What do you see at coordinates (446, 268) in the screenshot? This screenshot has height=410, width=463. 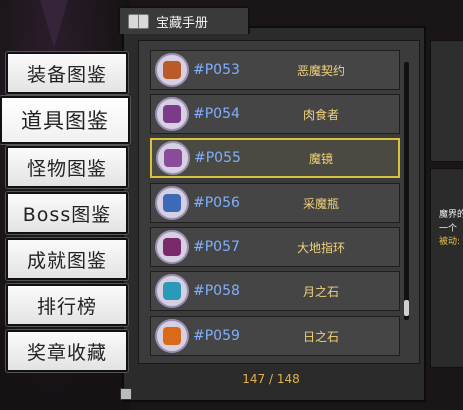 I see `item-detail-panel: 魔界的 一个 被动:` at bounding box center [446, 268].